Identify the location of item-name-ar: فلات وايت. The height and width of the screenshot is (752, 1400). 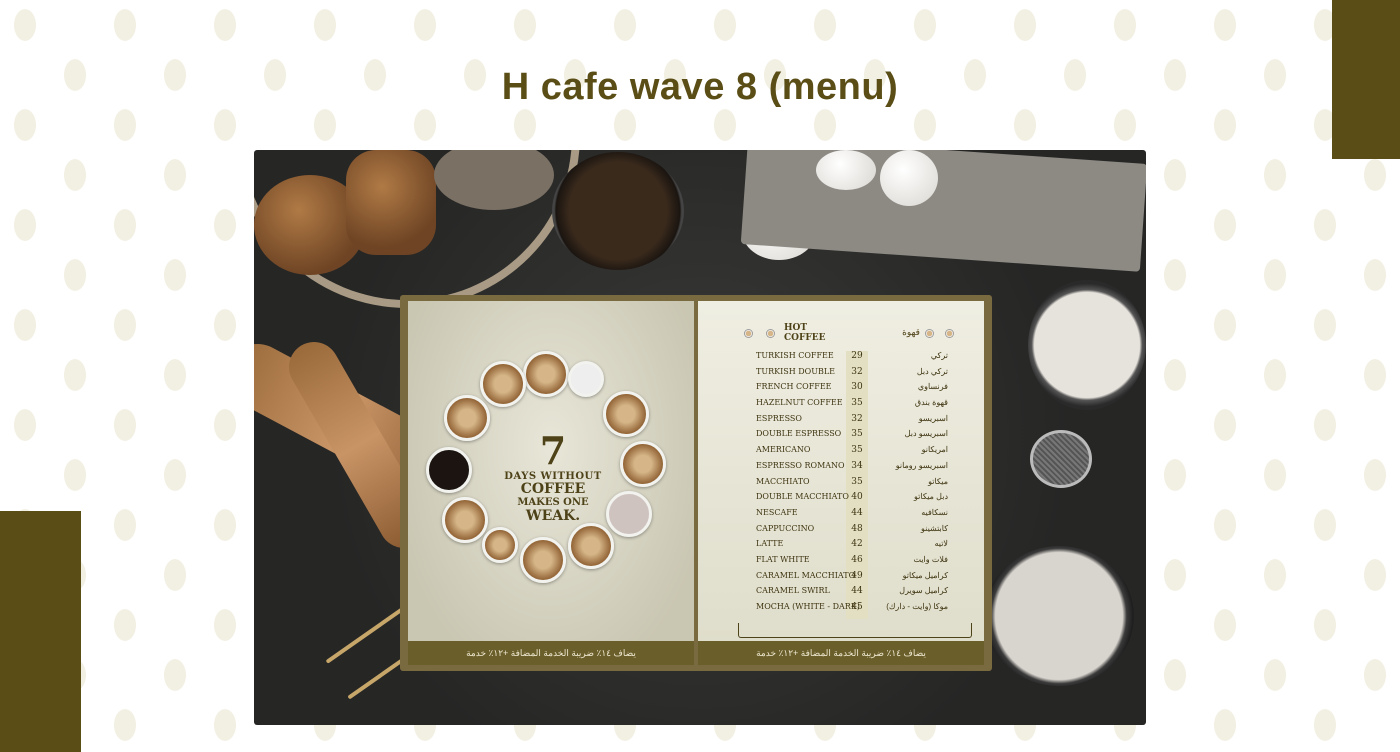
(930, 559).